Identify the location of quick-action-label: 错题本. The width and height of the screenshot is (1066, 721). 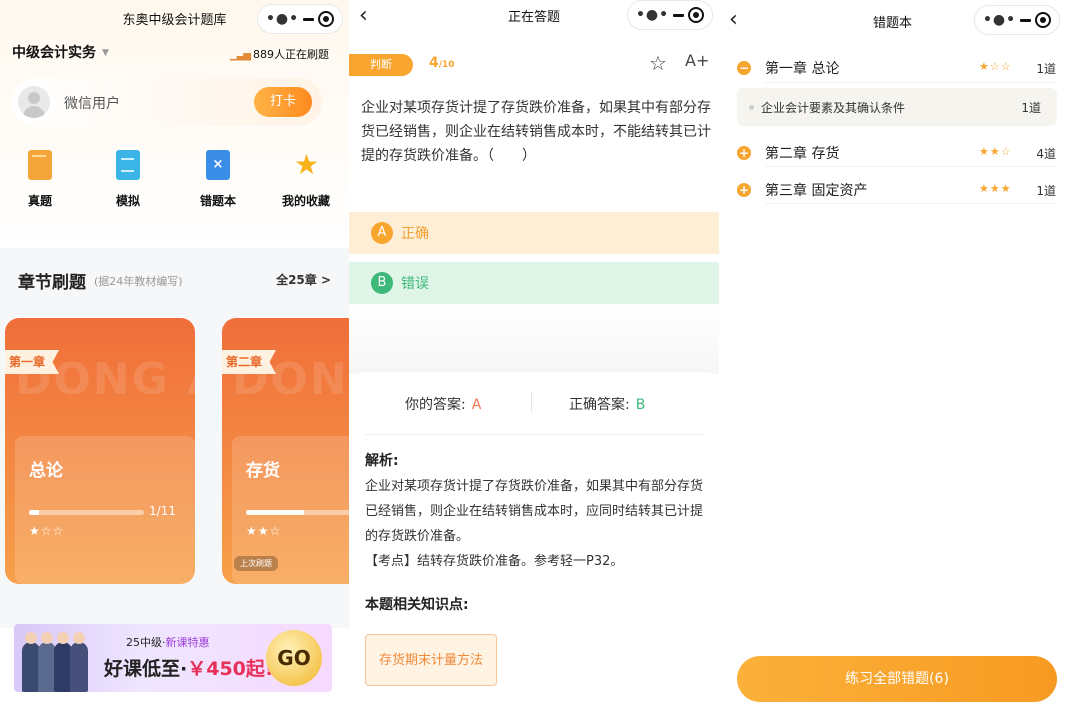
(217, 201).